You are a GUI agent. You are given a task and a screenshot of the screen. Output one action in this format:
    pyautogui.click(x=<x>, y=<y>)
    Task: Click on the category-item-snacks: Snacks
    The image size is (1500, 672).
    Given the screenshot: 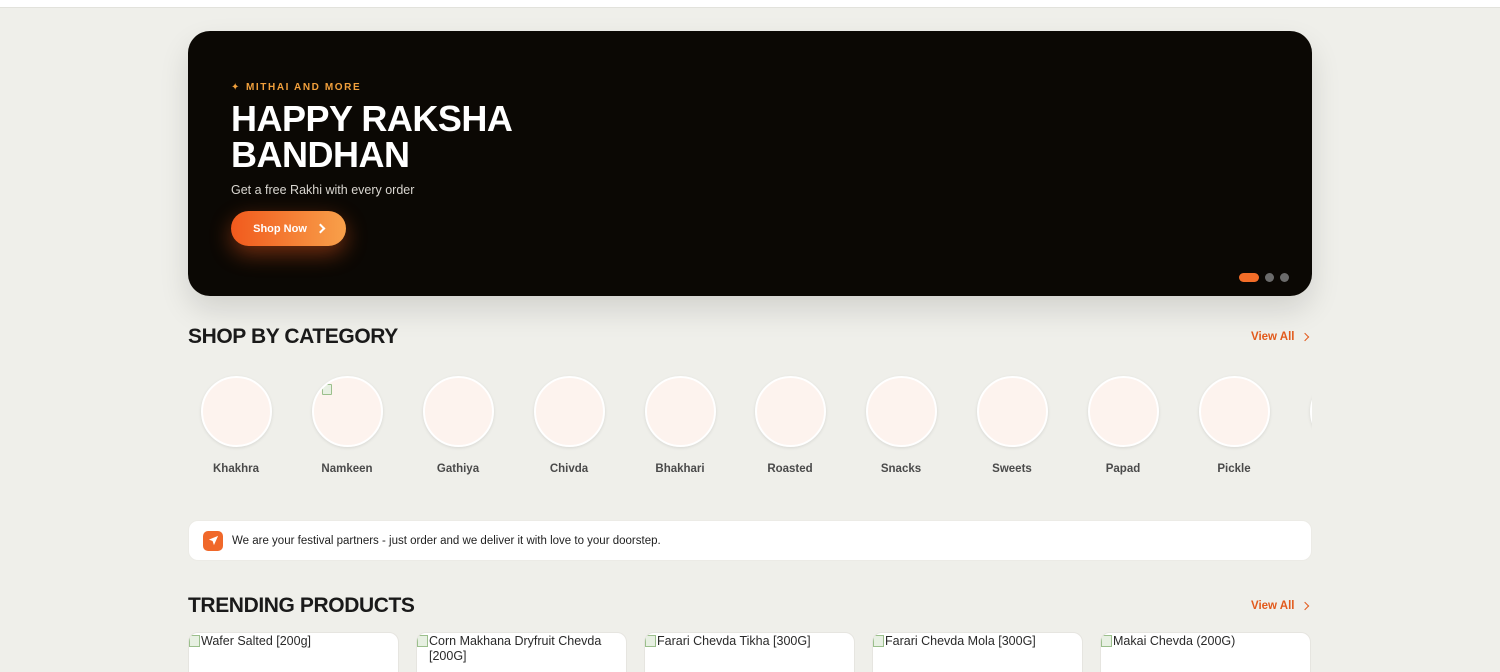 What is the action you would take?
    pyautogui.click(x=901, y=422)
    